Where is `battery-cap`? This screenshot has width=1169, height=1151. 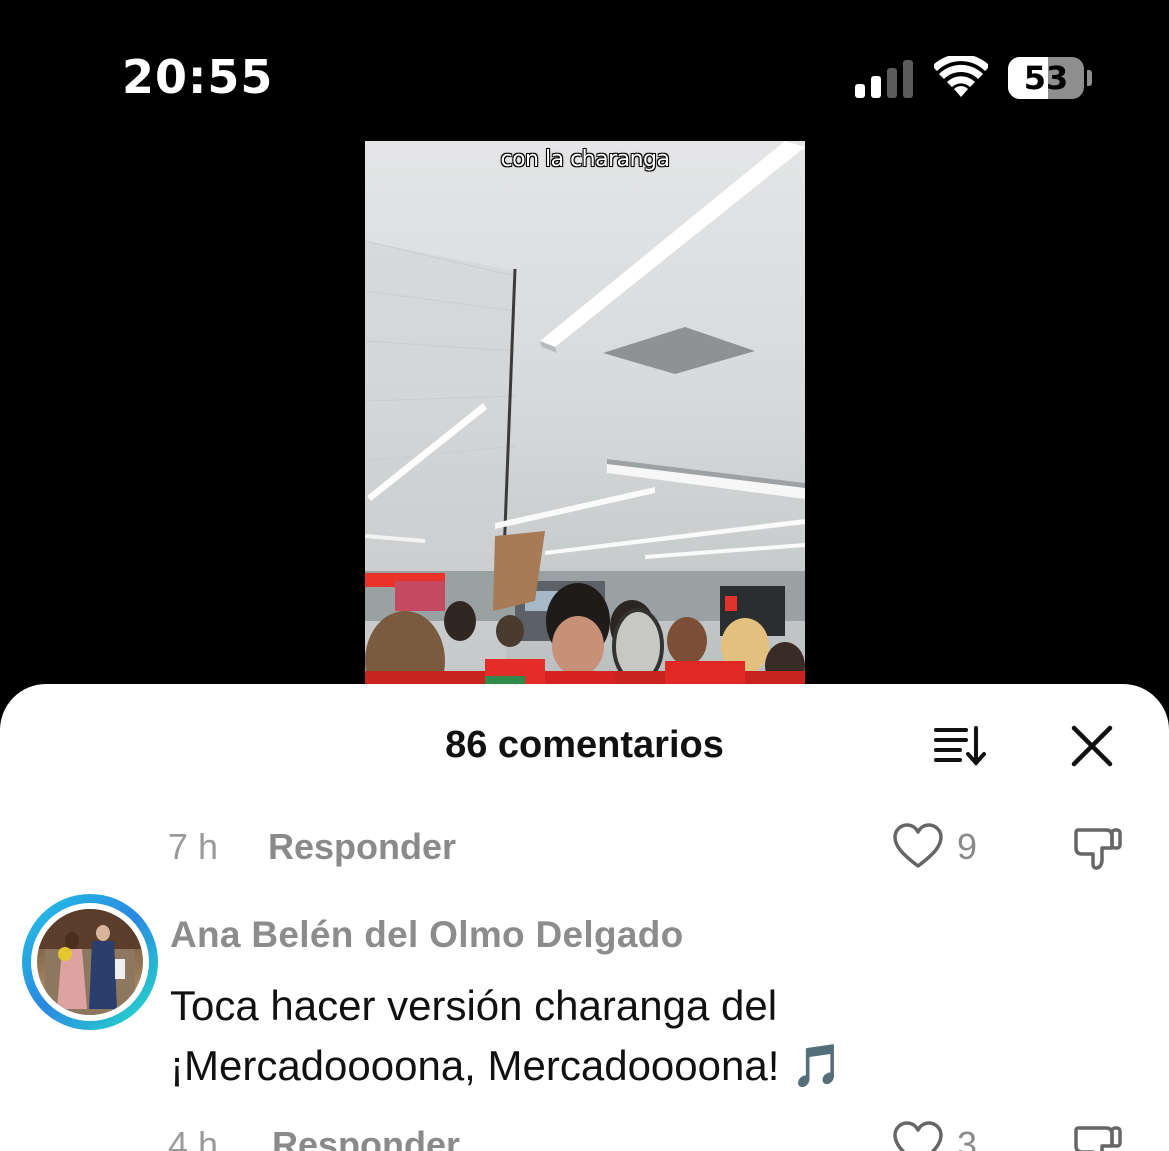 battery-cap is located at coordinates (1089, 78).